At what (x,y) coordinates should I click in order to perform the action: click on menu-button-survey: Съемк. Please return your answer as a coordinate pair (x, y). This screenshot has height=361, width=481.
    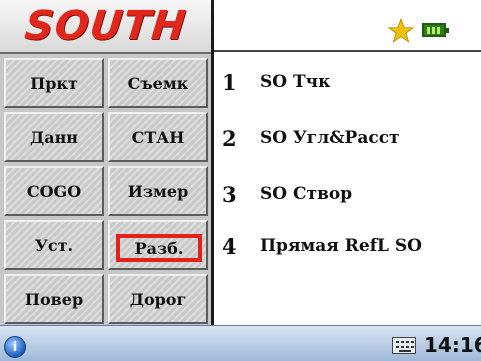
    Looking at the image, I should click on (158, 83).